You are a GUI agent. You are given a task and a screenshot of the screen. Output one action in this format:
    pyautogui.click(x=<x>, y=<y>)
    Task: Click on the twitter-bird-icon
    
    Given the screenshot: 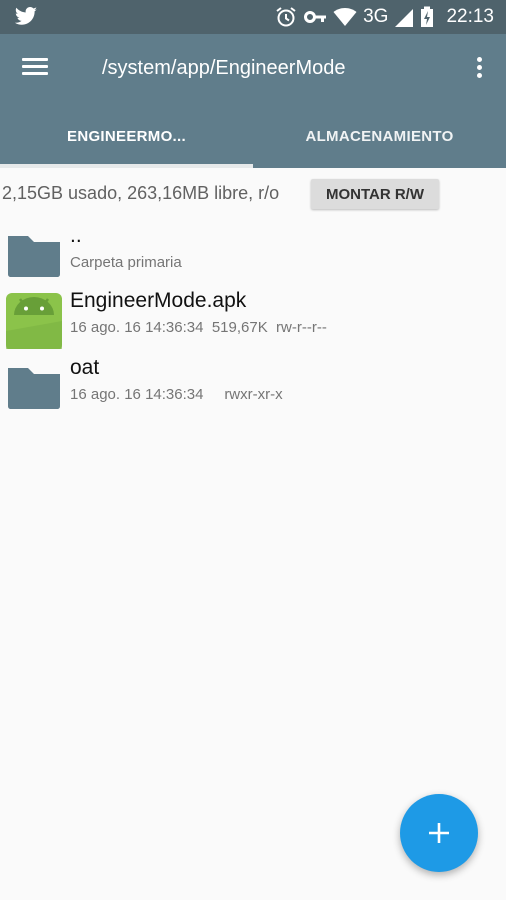 What is the action you would take?
    pyautogui.click(x=25, y=16)
    